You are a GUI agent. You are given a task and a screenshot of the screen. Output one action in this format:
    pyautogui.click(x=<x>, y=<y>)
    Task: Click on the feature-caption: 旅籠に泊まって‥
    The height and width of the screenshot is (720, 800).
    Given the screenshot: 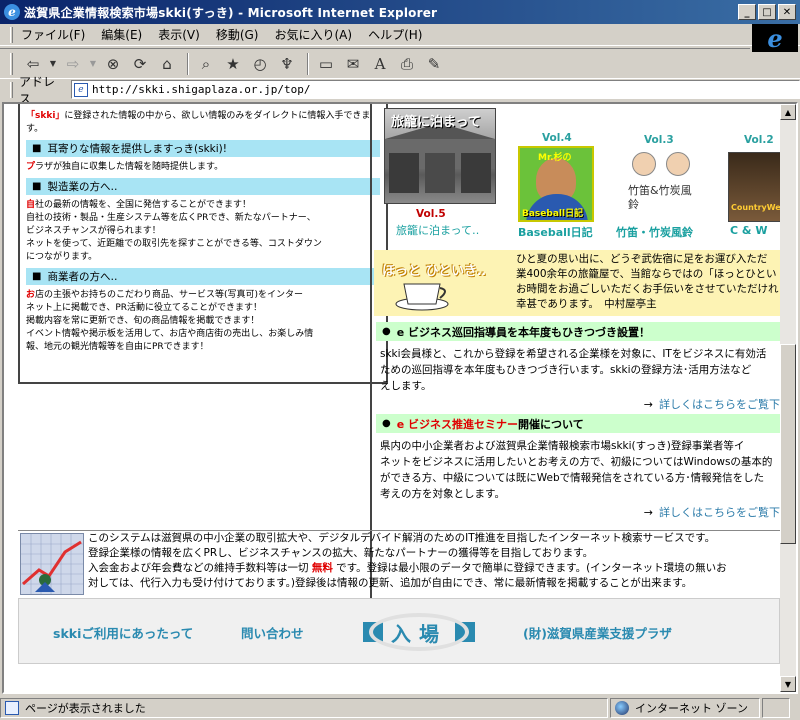 What is the action you would take?
    pyautogui.click(x=437, y=230)
    